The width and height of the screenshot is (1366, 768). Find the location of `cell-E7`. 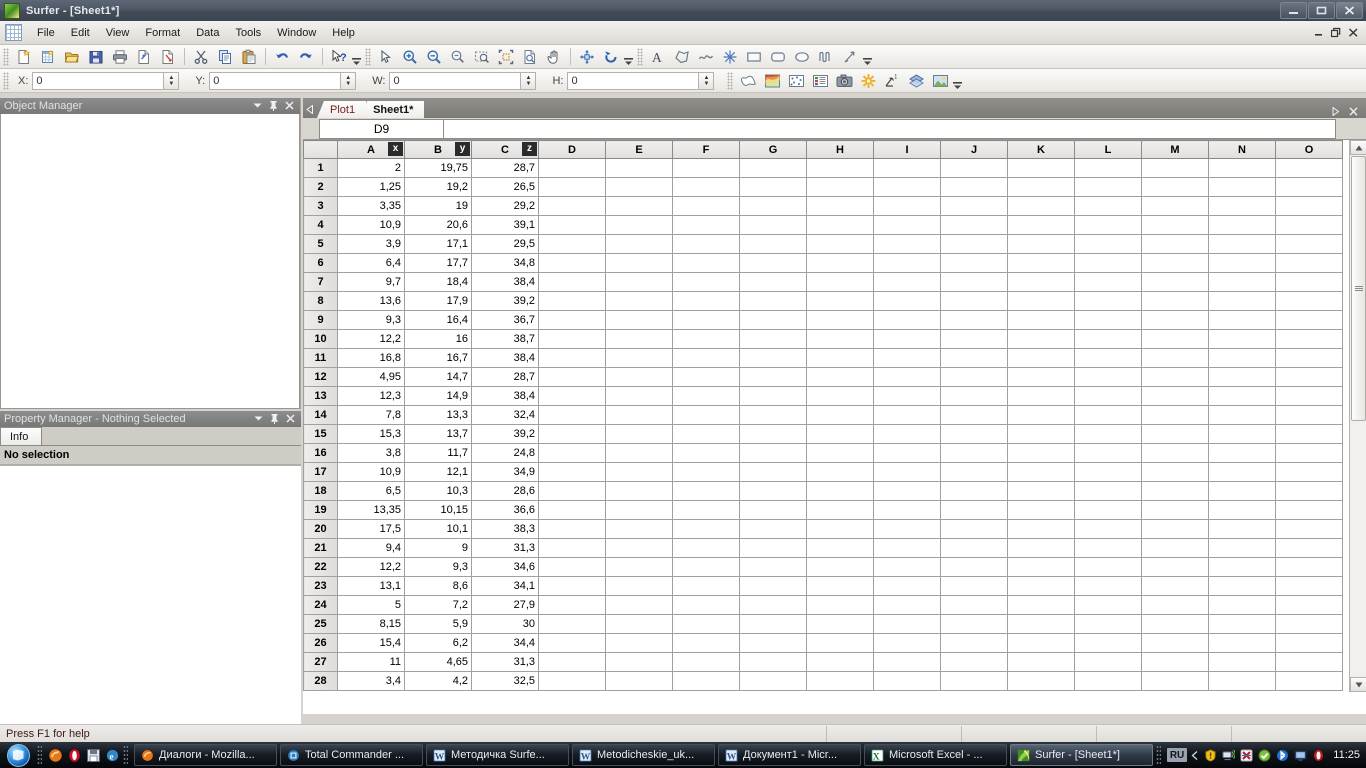

cell-E7 is located at coordinates (639, 282).